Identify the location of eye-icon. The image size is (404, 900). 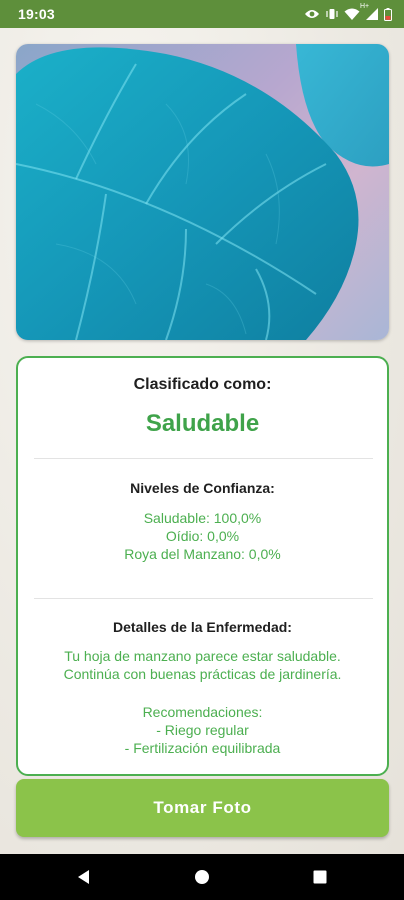
(312, 14).